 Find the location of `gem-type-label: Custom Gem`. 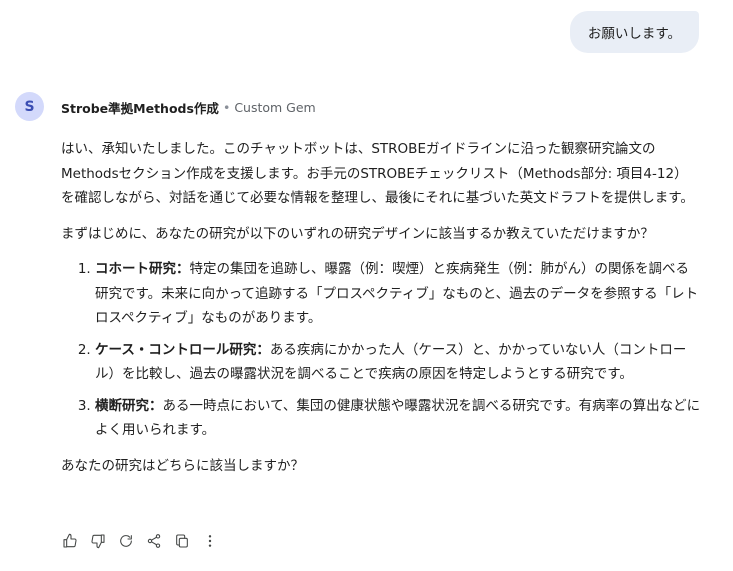

gem-type-label: Custom Gem is located at coordinates (275, 107).